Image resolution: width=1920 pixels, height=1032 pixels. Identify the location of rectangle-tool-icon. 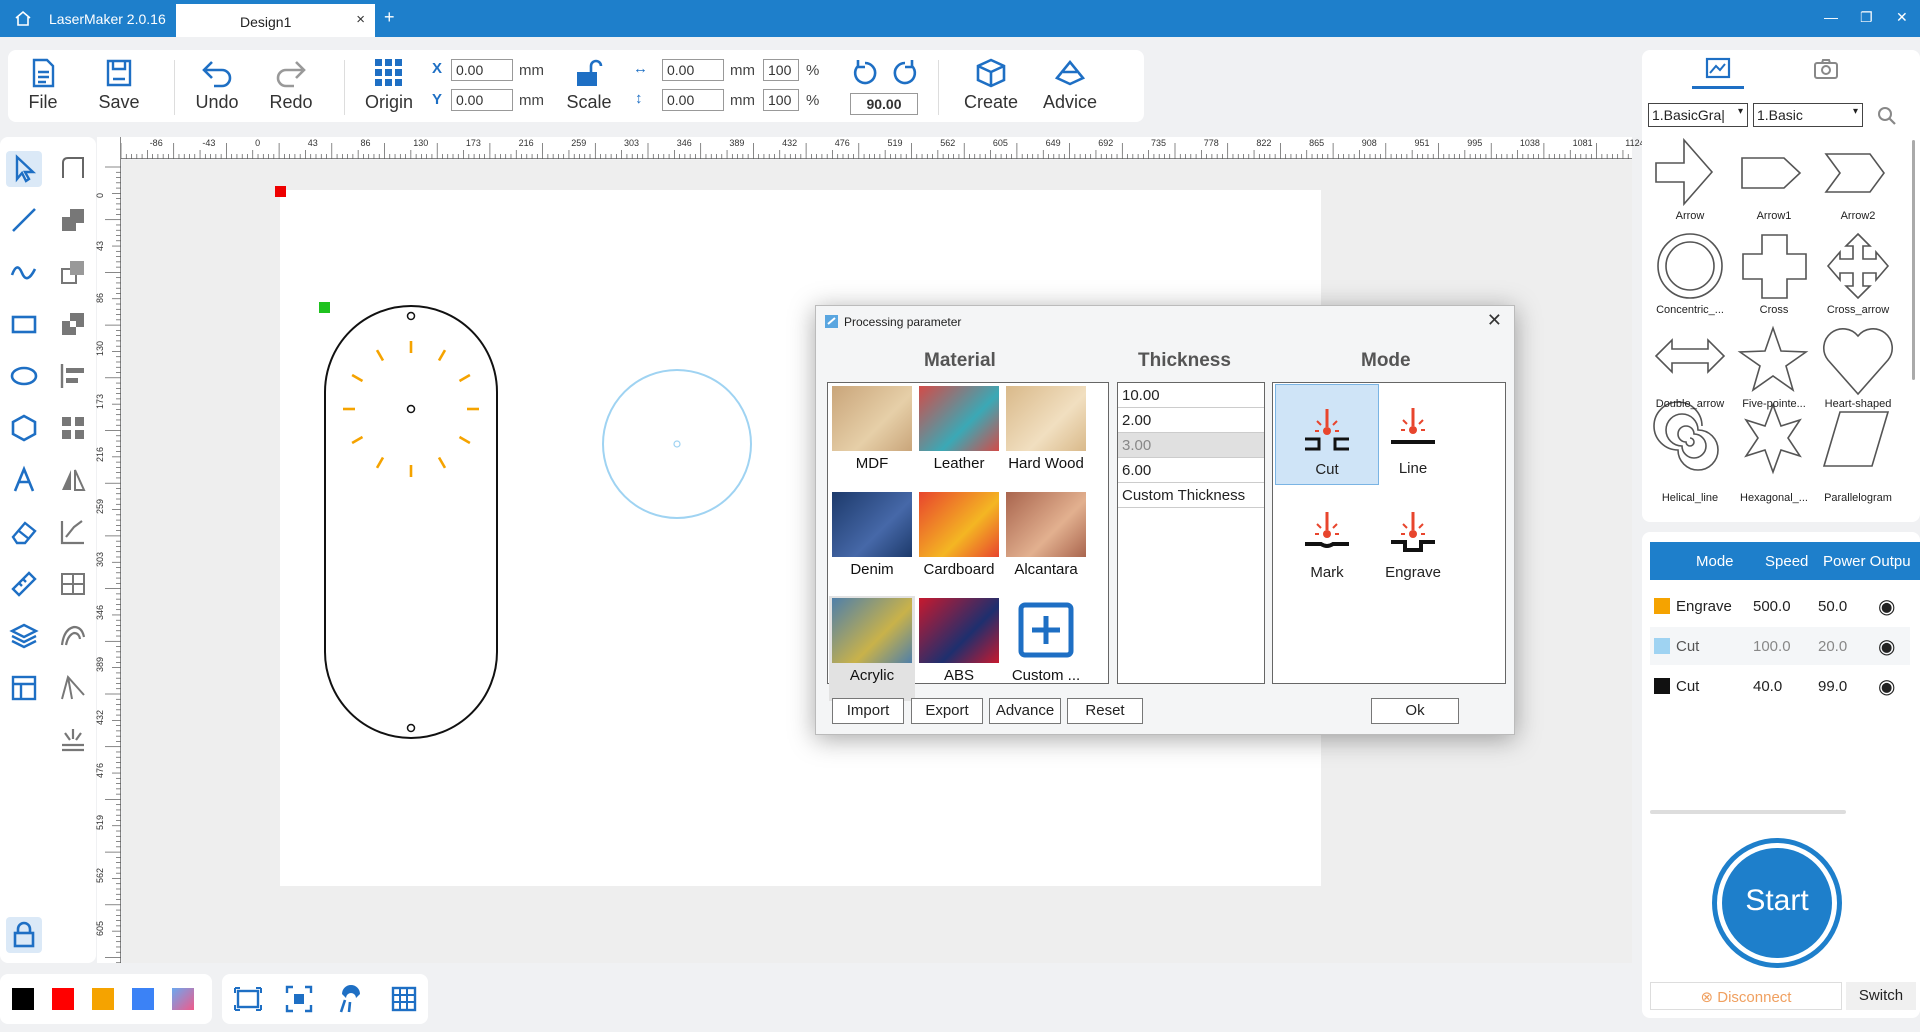
(24, 324).